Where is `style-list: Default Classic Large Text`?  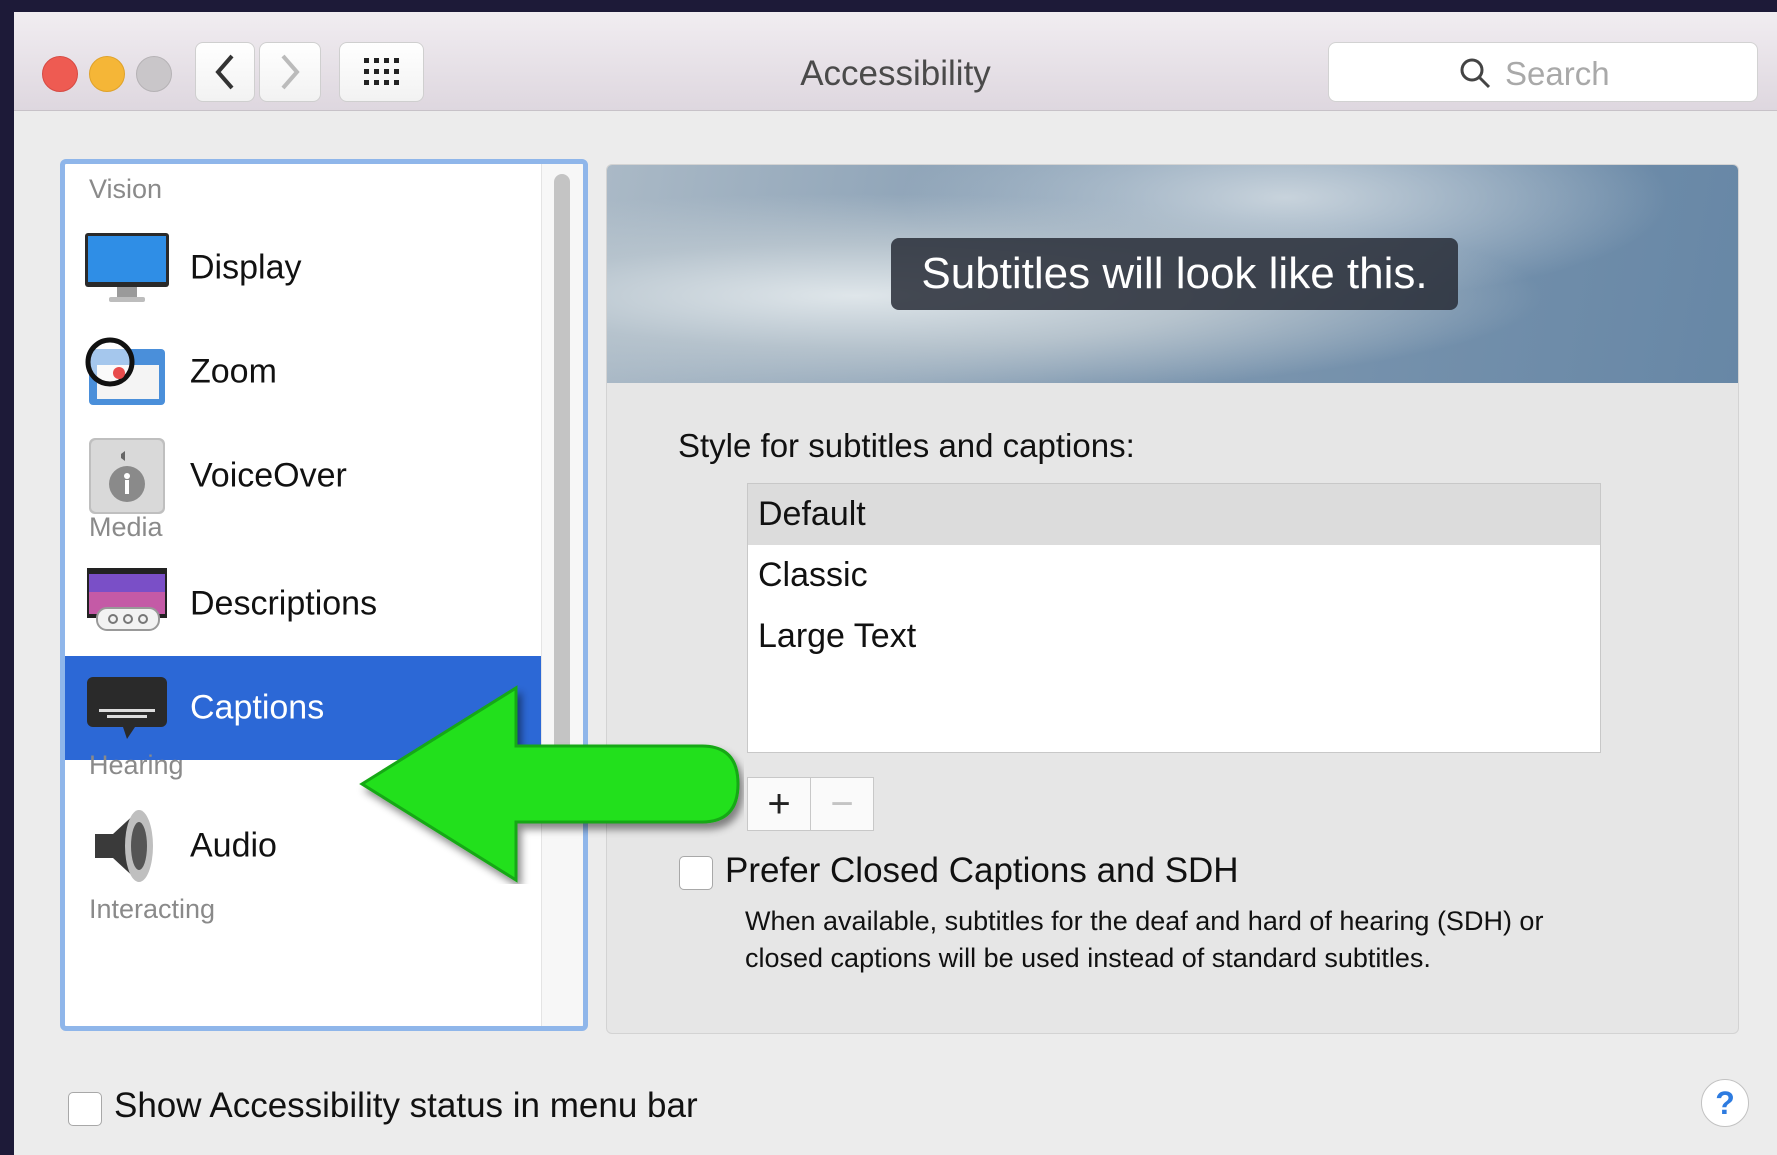
style-list: Default Classic Large Text is located at coordinates (1174, 618).